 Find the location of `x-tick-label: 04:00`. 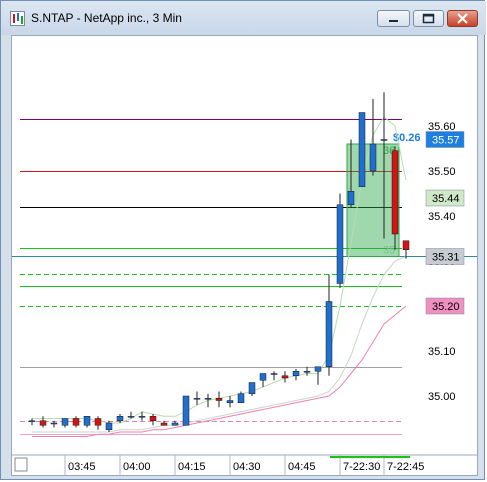

x-tick-label: 04:00 is located at coordinates (137, 467).